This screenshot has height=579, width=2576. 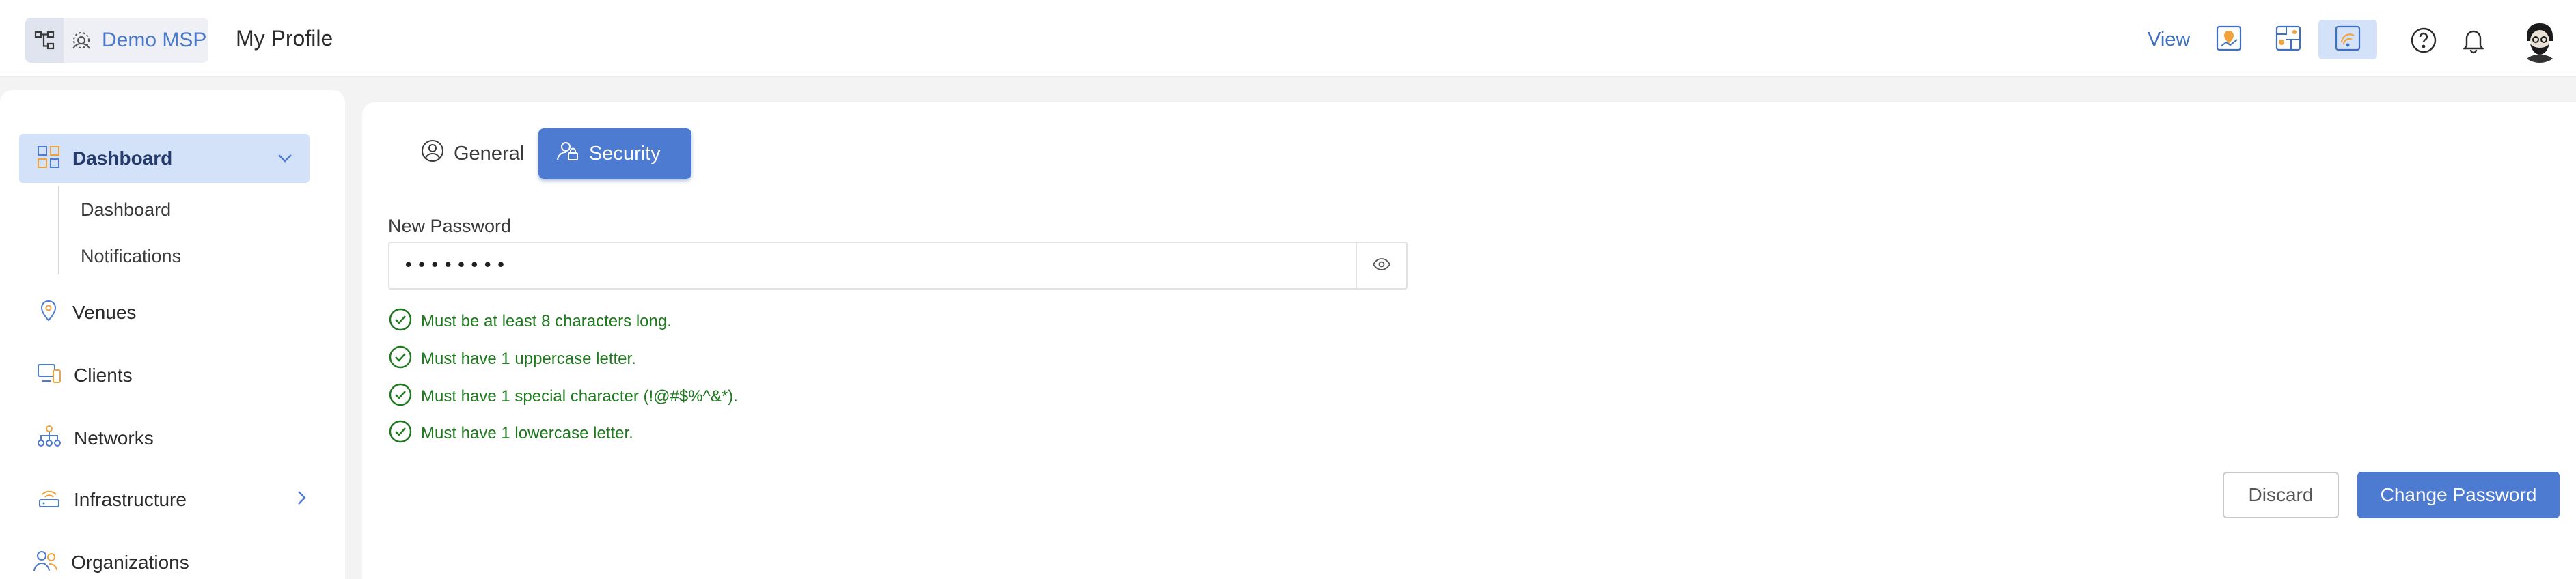 I want to click on toggle-visibility-button, so click(x=1381, y=265).